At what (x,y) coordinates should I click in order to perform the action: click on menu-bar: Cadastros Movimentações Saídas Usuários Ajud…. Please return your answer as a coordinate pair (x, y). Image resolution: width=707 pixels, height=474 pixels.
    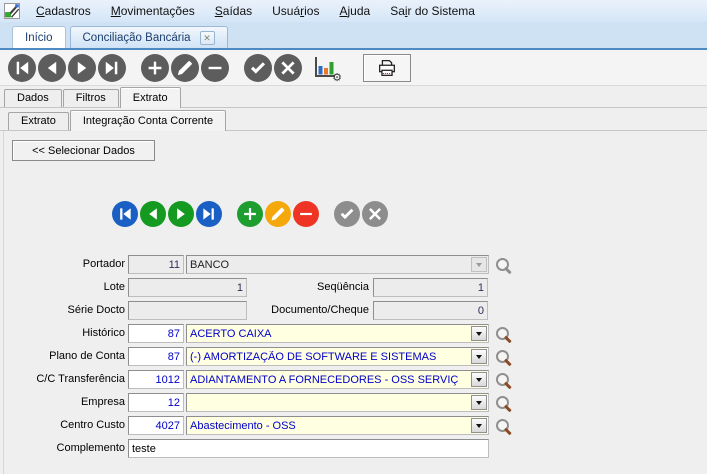
    Looking at the image, I should click on (353, 11).